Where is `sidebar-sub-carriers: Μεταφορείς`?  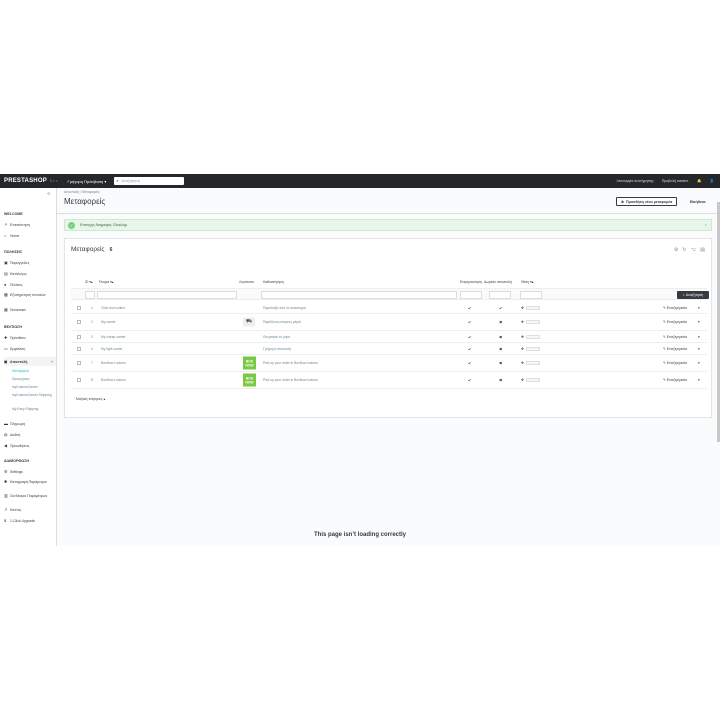
sidebar-sub-carriers: Μεταφορείς is located at coordinates (20, 371).